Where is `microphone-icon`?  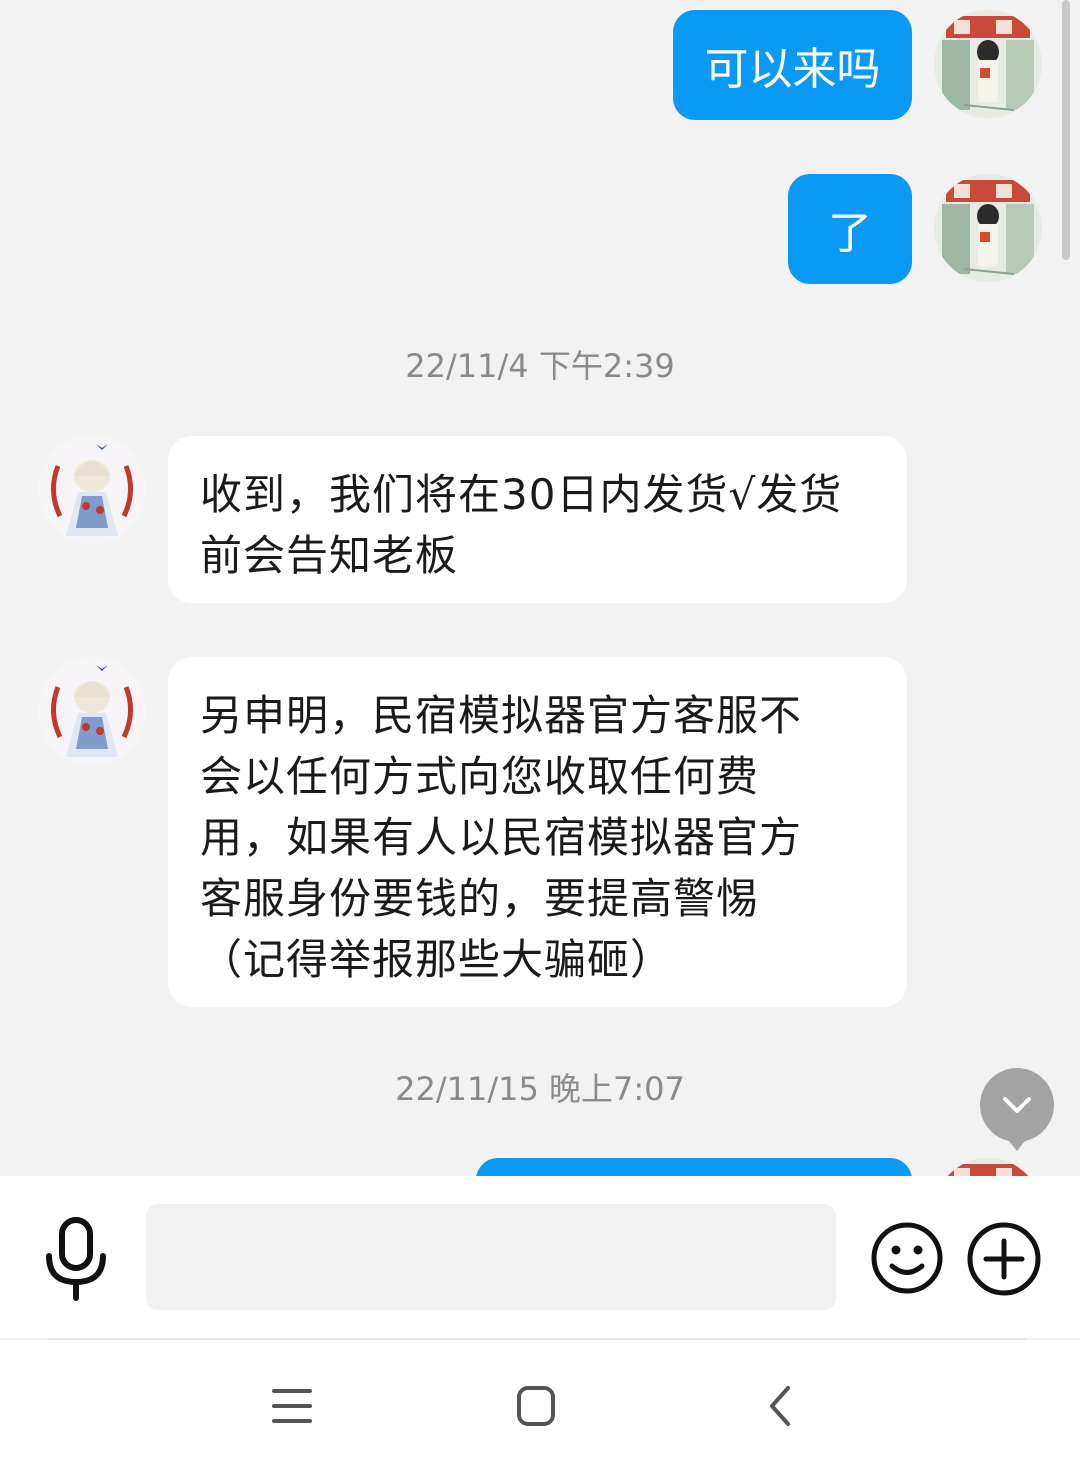
microphone-icon is located at coordinates (76, 1259).